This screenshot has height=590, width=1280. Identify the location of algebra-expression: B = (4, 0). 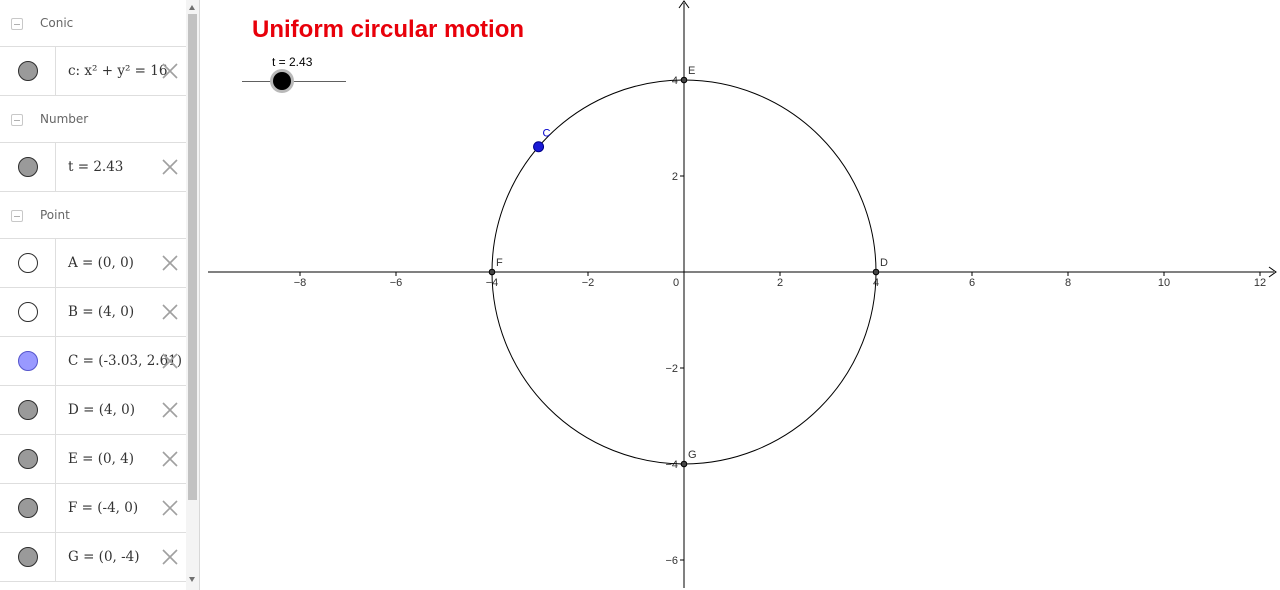
(101, 312).